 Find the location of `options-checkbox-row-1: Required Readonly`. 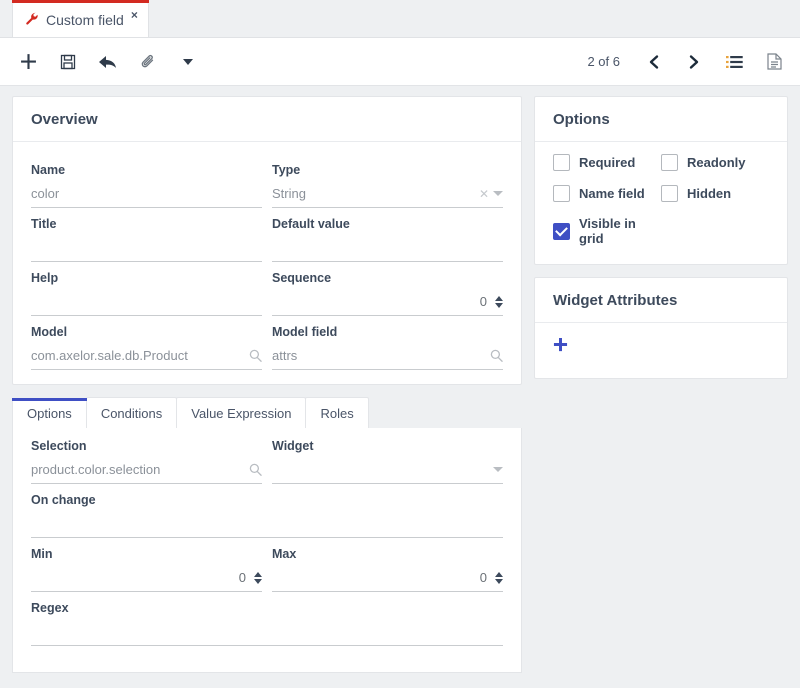

options-checkbox-row-1: Required Readonly is located at coordinates (661, 162).